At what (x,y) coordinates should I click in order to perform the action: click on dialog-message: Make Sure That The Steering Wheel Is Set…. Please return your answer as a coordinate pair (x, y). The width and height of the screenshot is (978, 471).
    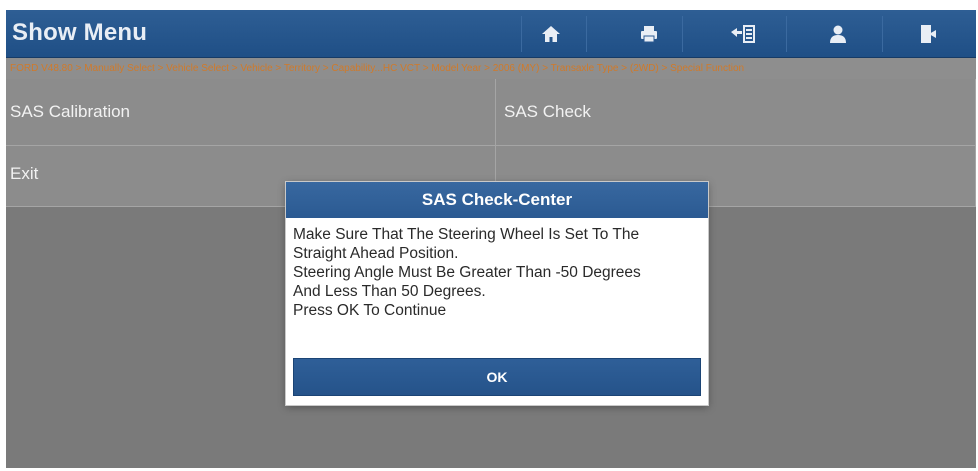
    Looking at the image, I should click on (498, 272).